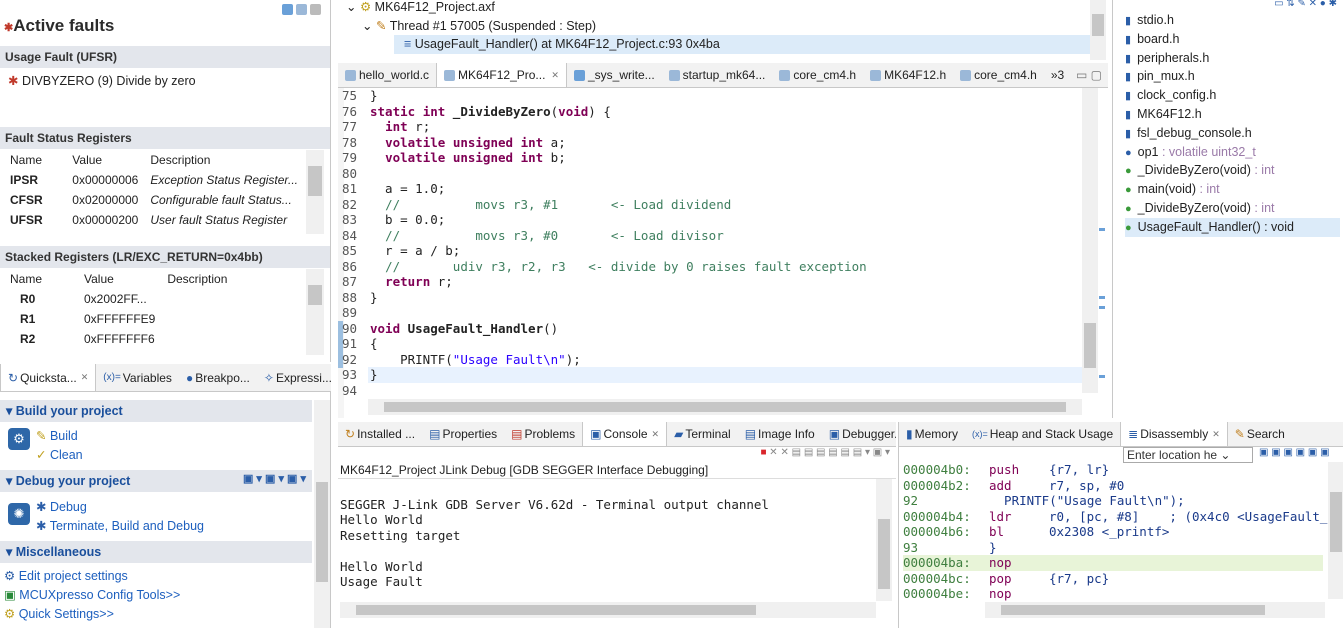 The image size is (1343, 628). Describe the element at coordinates (702, 434) in the screenshot. I see `tab-terminal: ▰ Terminal` at that location.